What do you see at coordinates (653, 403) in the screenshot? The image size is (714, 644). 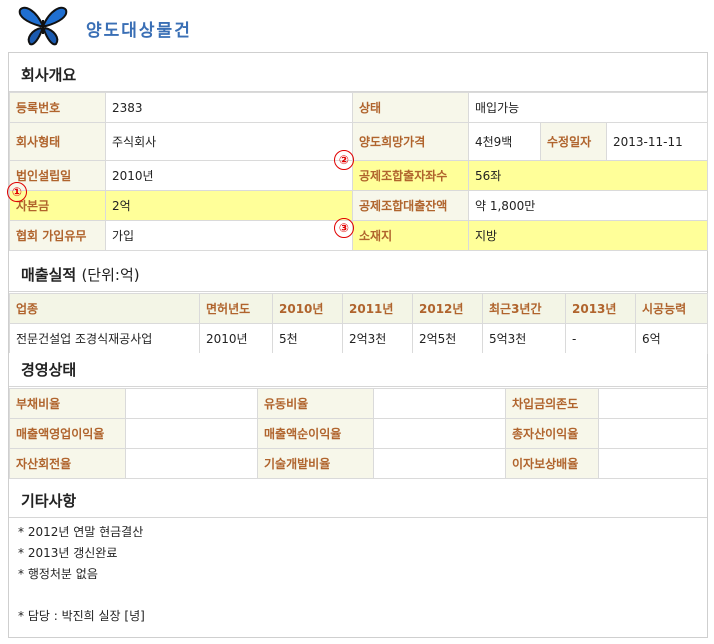 I see `value-borrowing-dependency` at bounding box center [653, 403].